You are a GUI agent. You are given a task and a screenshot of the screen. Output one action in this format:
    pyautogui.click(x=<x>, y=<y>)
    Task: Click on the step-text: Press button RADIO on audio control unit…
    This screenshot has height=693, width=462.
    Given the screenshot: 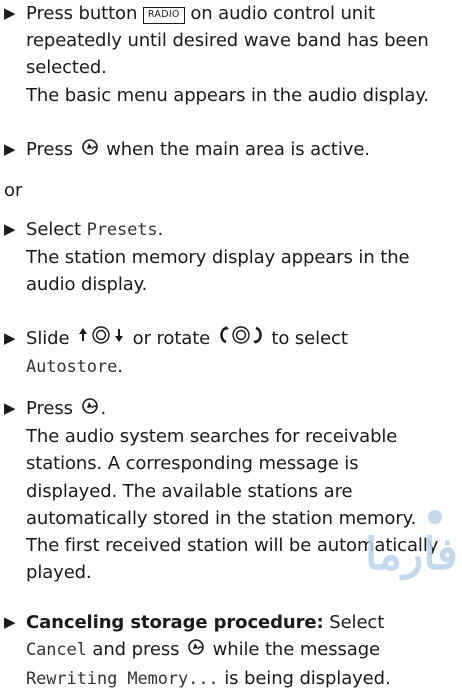 What is the action you would take?
    pyautogui.click(x=239, y=54)
    